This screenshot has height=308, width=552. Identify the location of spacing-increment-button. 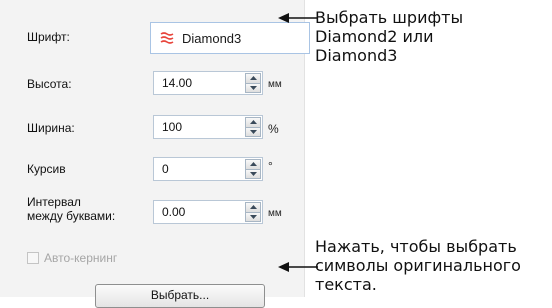
(253, 207).